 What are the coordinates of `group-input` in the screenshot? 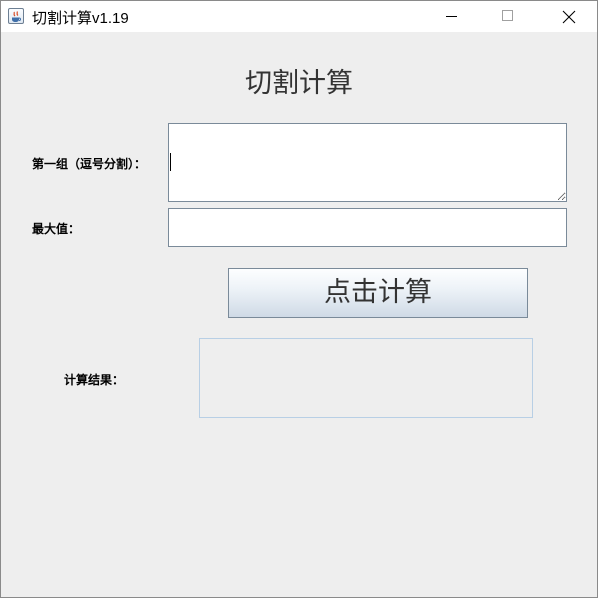 It's located at (367, 162).